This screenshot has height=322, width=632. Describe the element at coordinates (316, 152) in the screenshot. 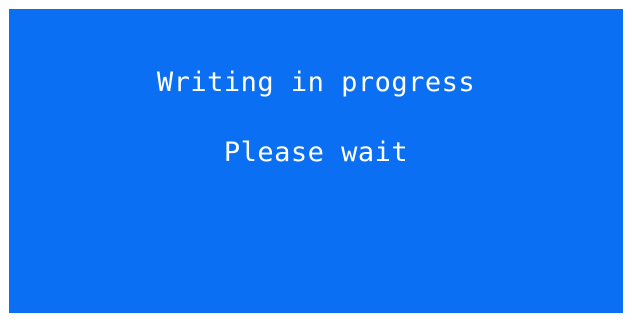

I see `wait-message: Please wait` at that location.